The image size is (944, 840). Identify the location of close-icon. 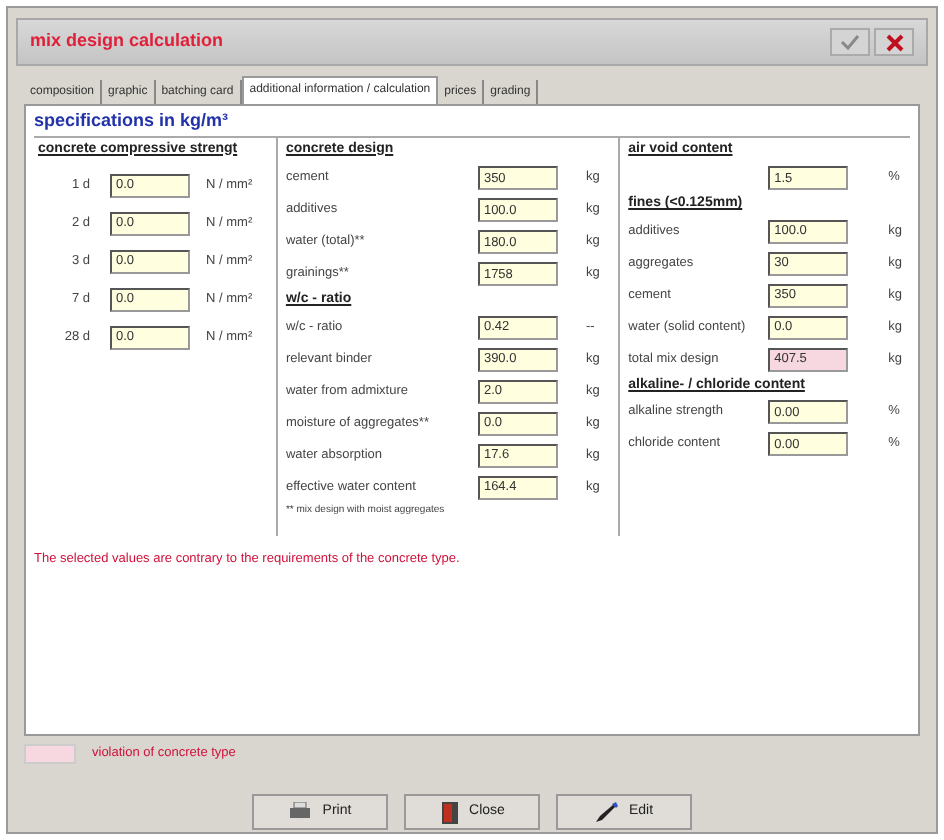
(894, 42).